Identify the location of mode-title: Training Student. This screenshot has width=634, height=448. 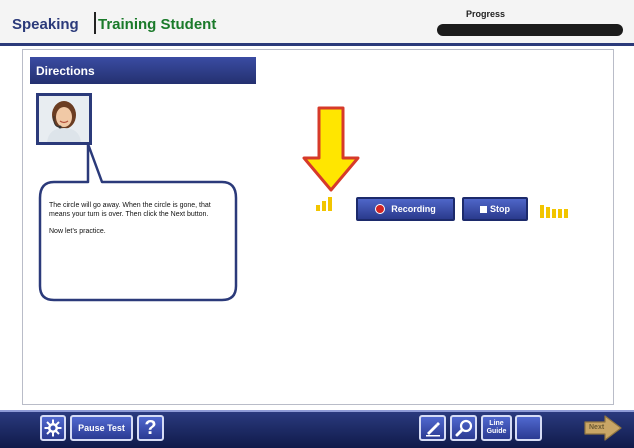
(157, 24).